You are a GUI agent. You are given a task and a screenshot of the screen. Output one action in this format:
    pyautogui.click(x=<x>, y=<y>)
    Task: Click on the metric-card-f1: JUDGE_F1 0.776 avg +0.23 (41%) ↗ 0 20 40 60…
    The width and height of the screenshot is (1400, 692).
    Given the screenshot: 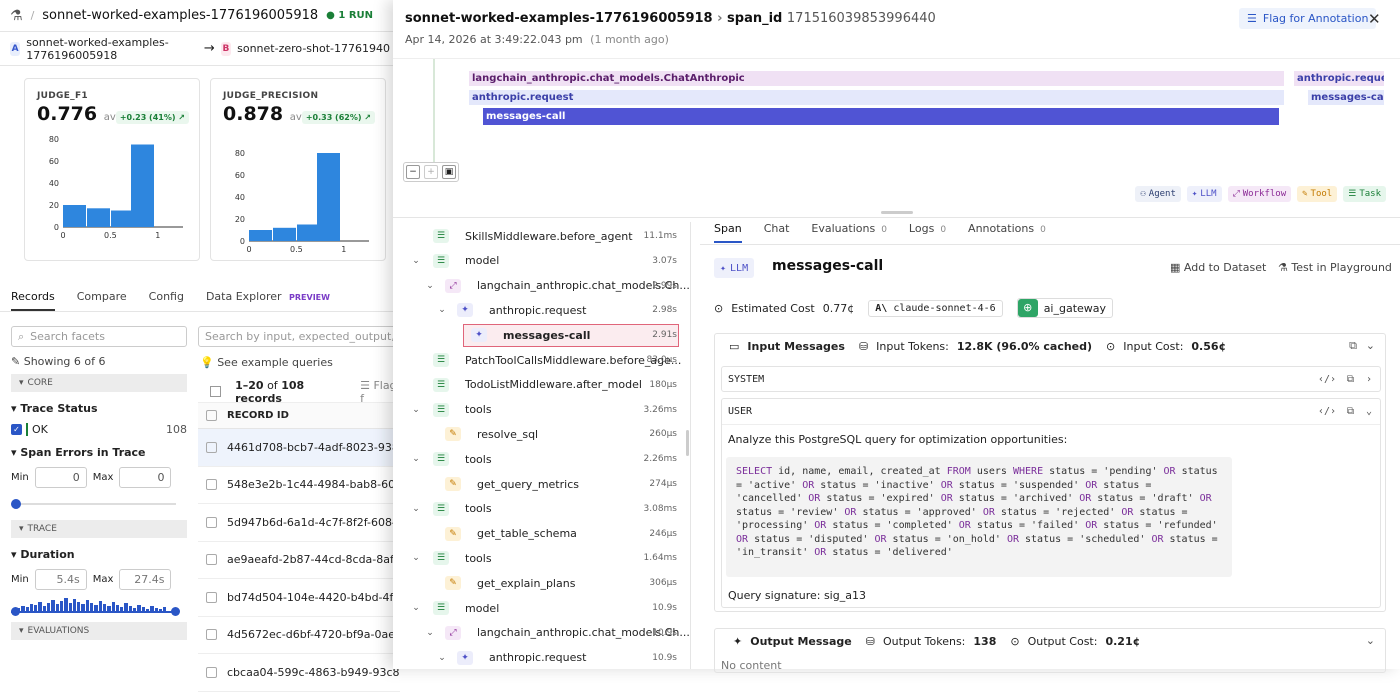 What is the action you would take?
    pyautogui.click(x=112, y=169)
    